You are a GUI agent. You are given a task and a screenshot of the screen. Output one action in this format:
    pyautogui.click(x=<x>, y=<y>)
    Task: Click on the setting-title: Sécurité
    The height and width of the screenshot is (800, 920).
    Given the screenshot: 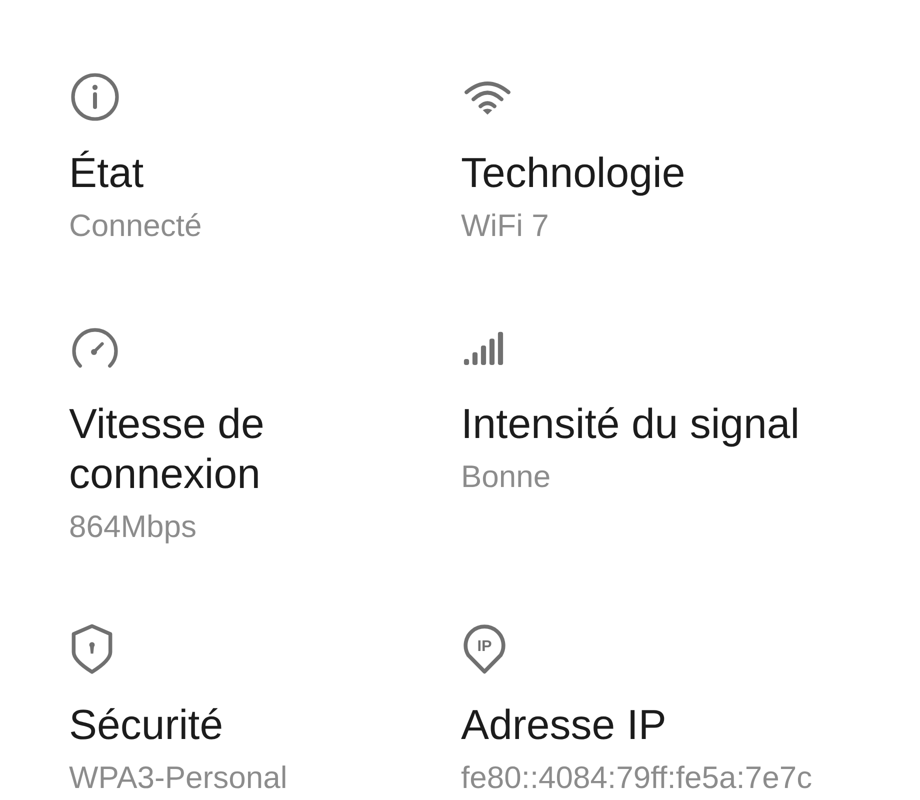 What is the action you would take?
    pyautogui.click(x=146, y=725)
    